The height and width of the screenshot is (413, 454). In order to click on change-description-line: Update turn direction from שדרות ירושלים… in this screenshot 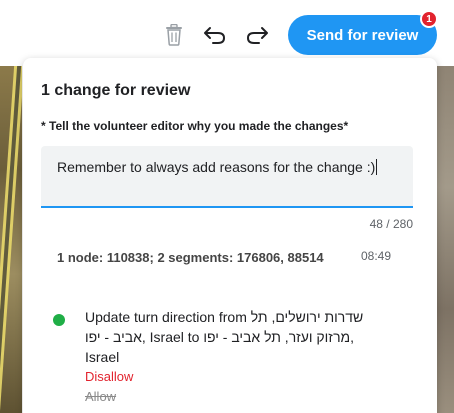, I will do `click(224, 317)`.